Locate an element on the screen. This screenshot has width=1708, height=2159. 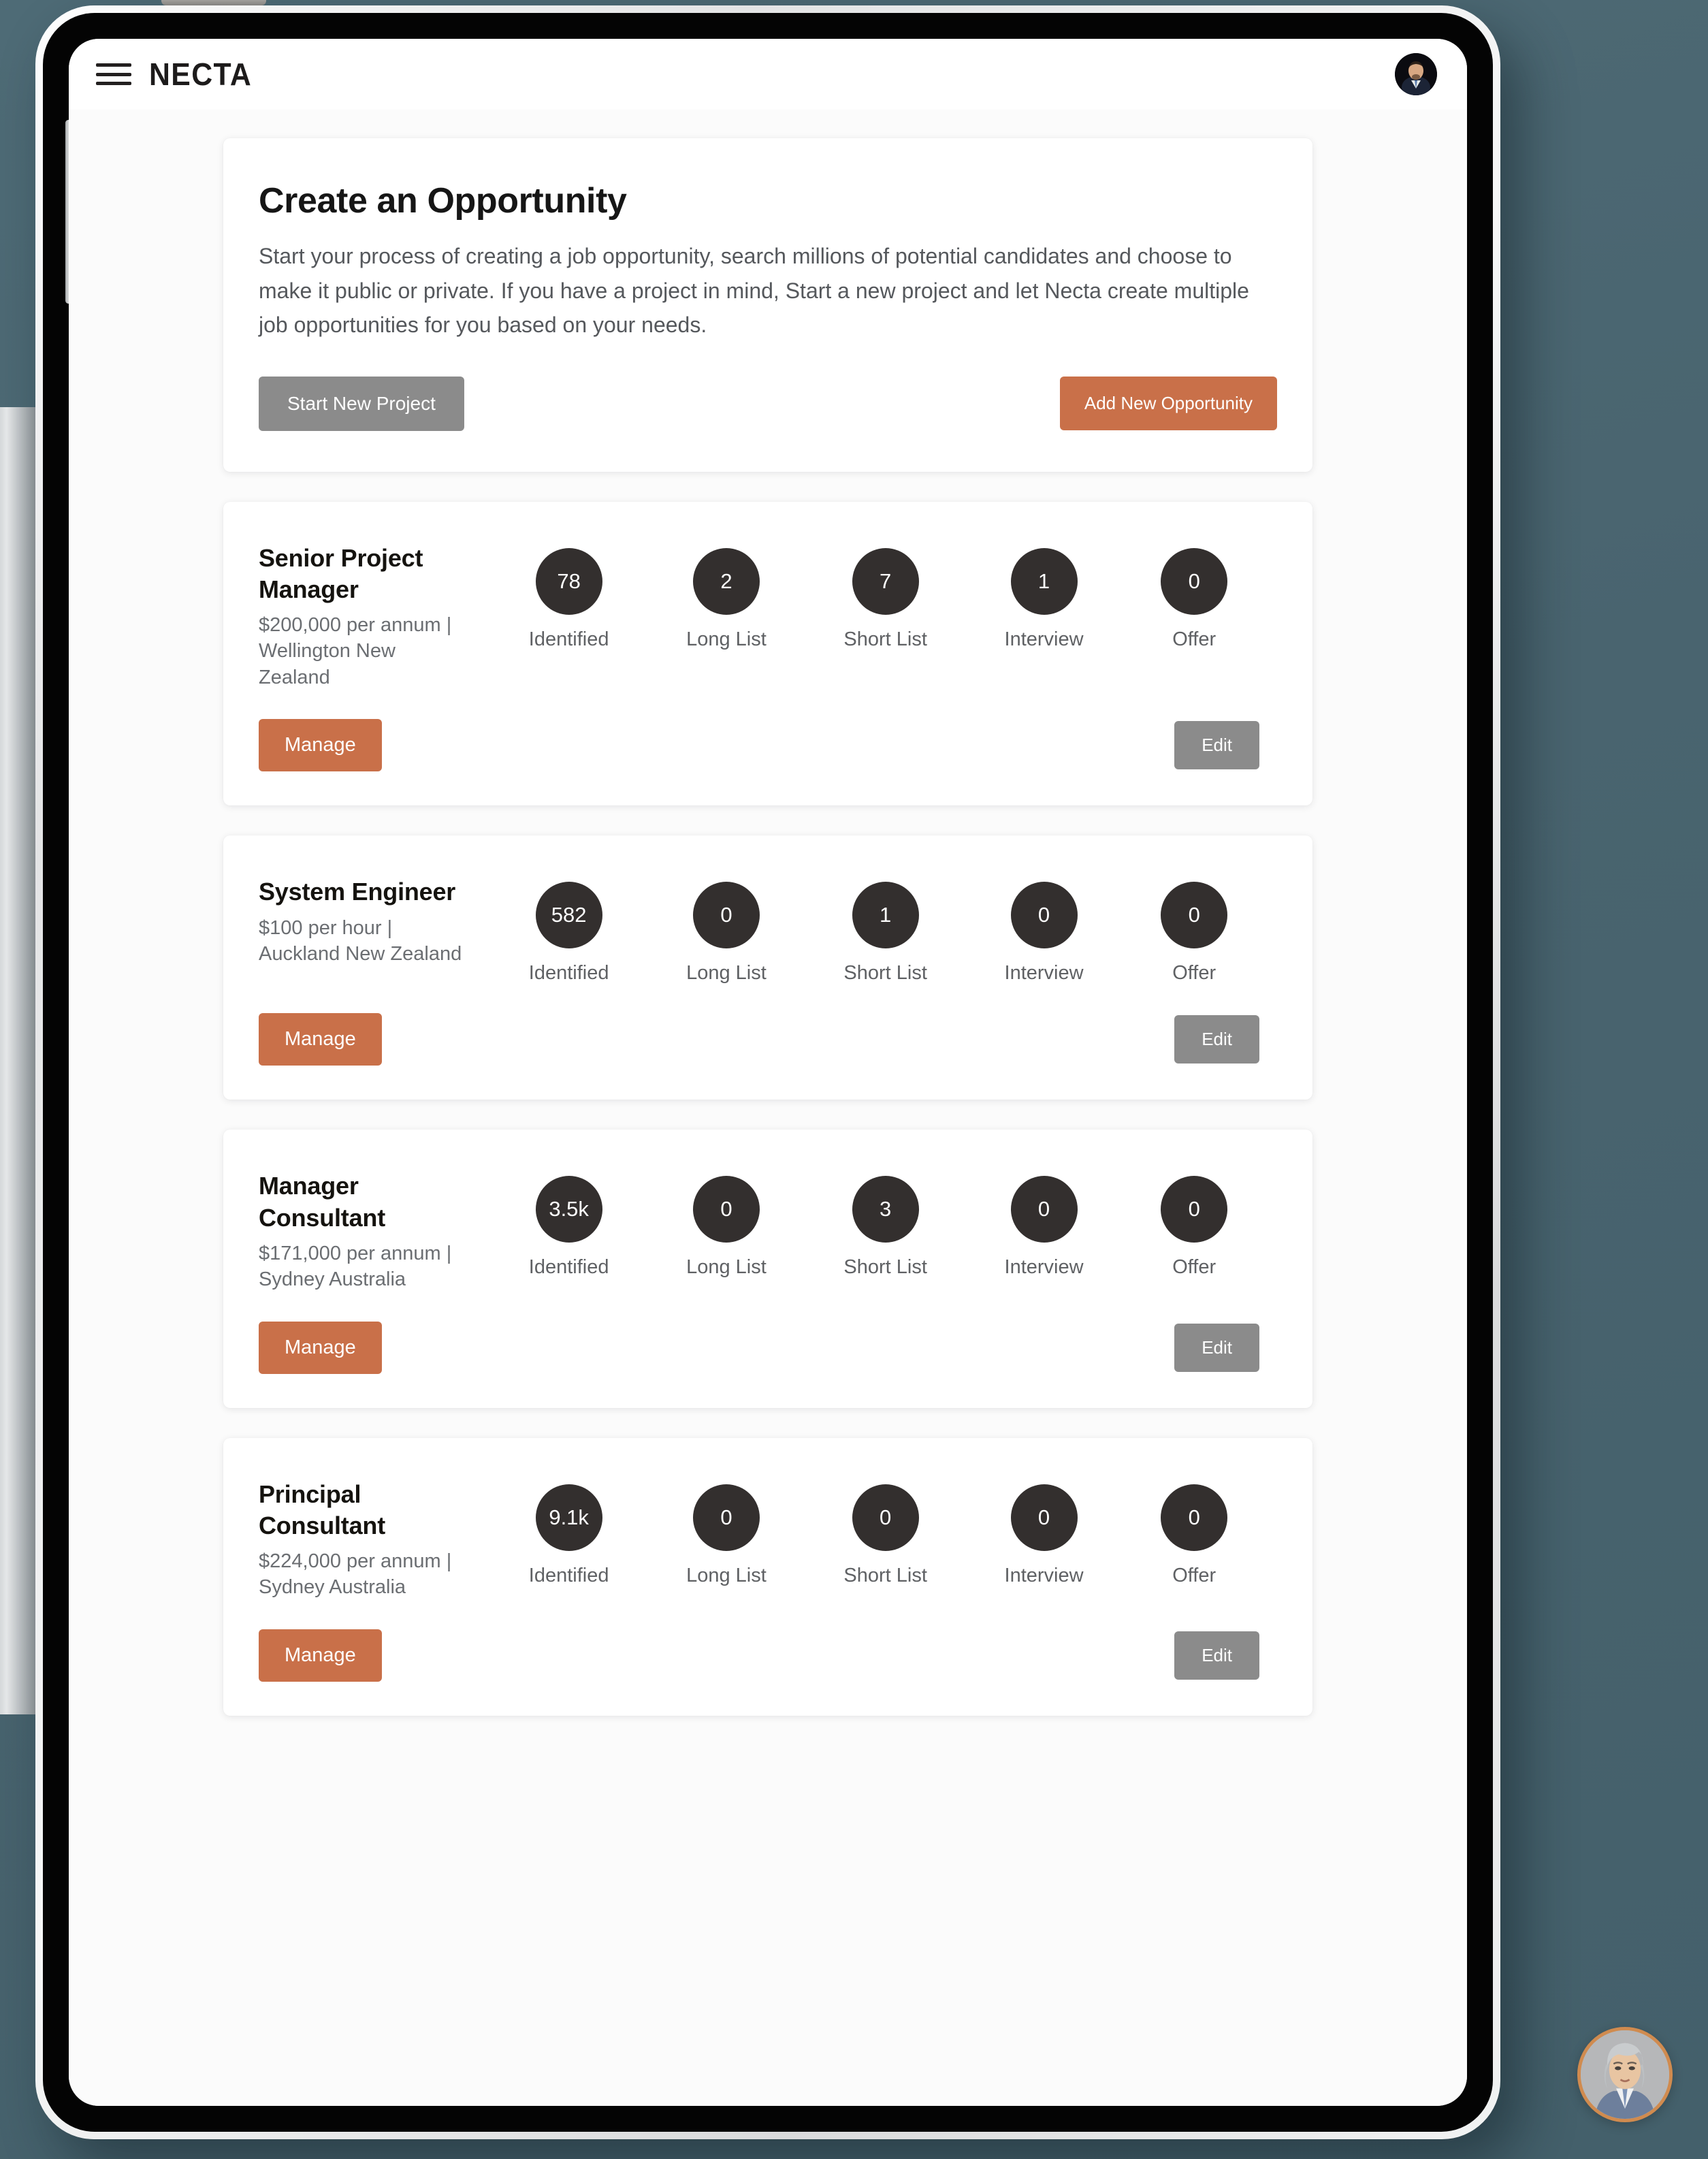
opportunity-stats: 3.5k Identified 0 Long List 3 Short List is located at coordinates (870, 1220).